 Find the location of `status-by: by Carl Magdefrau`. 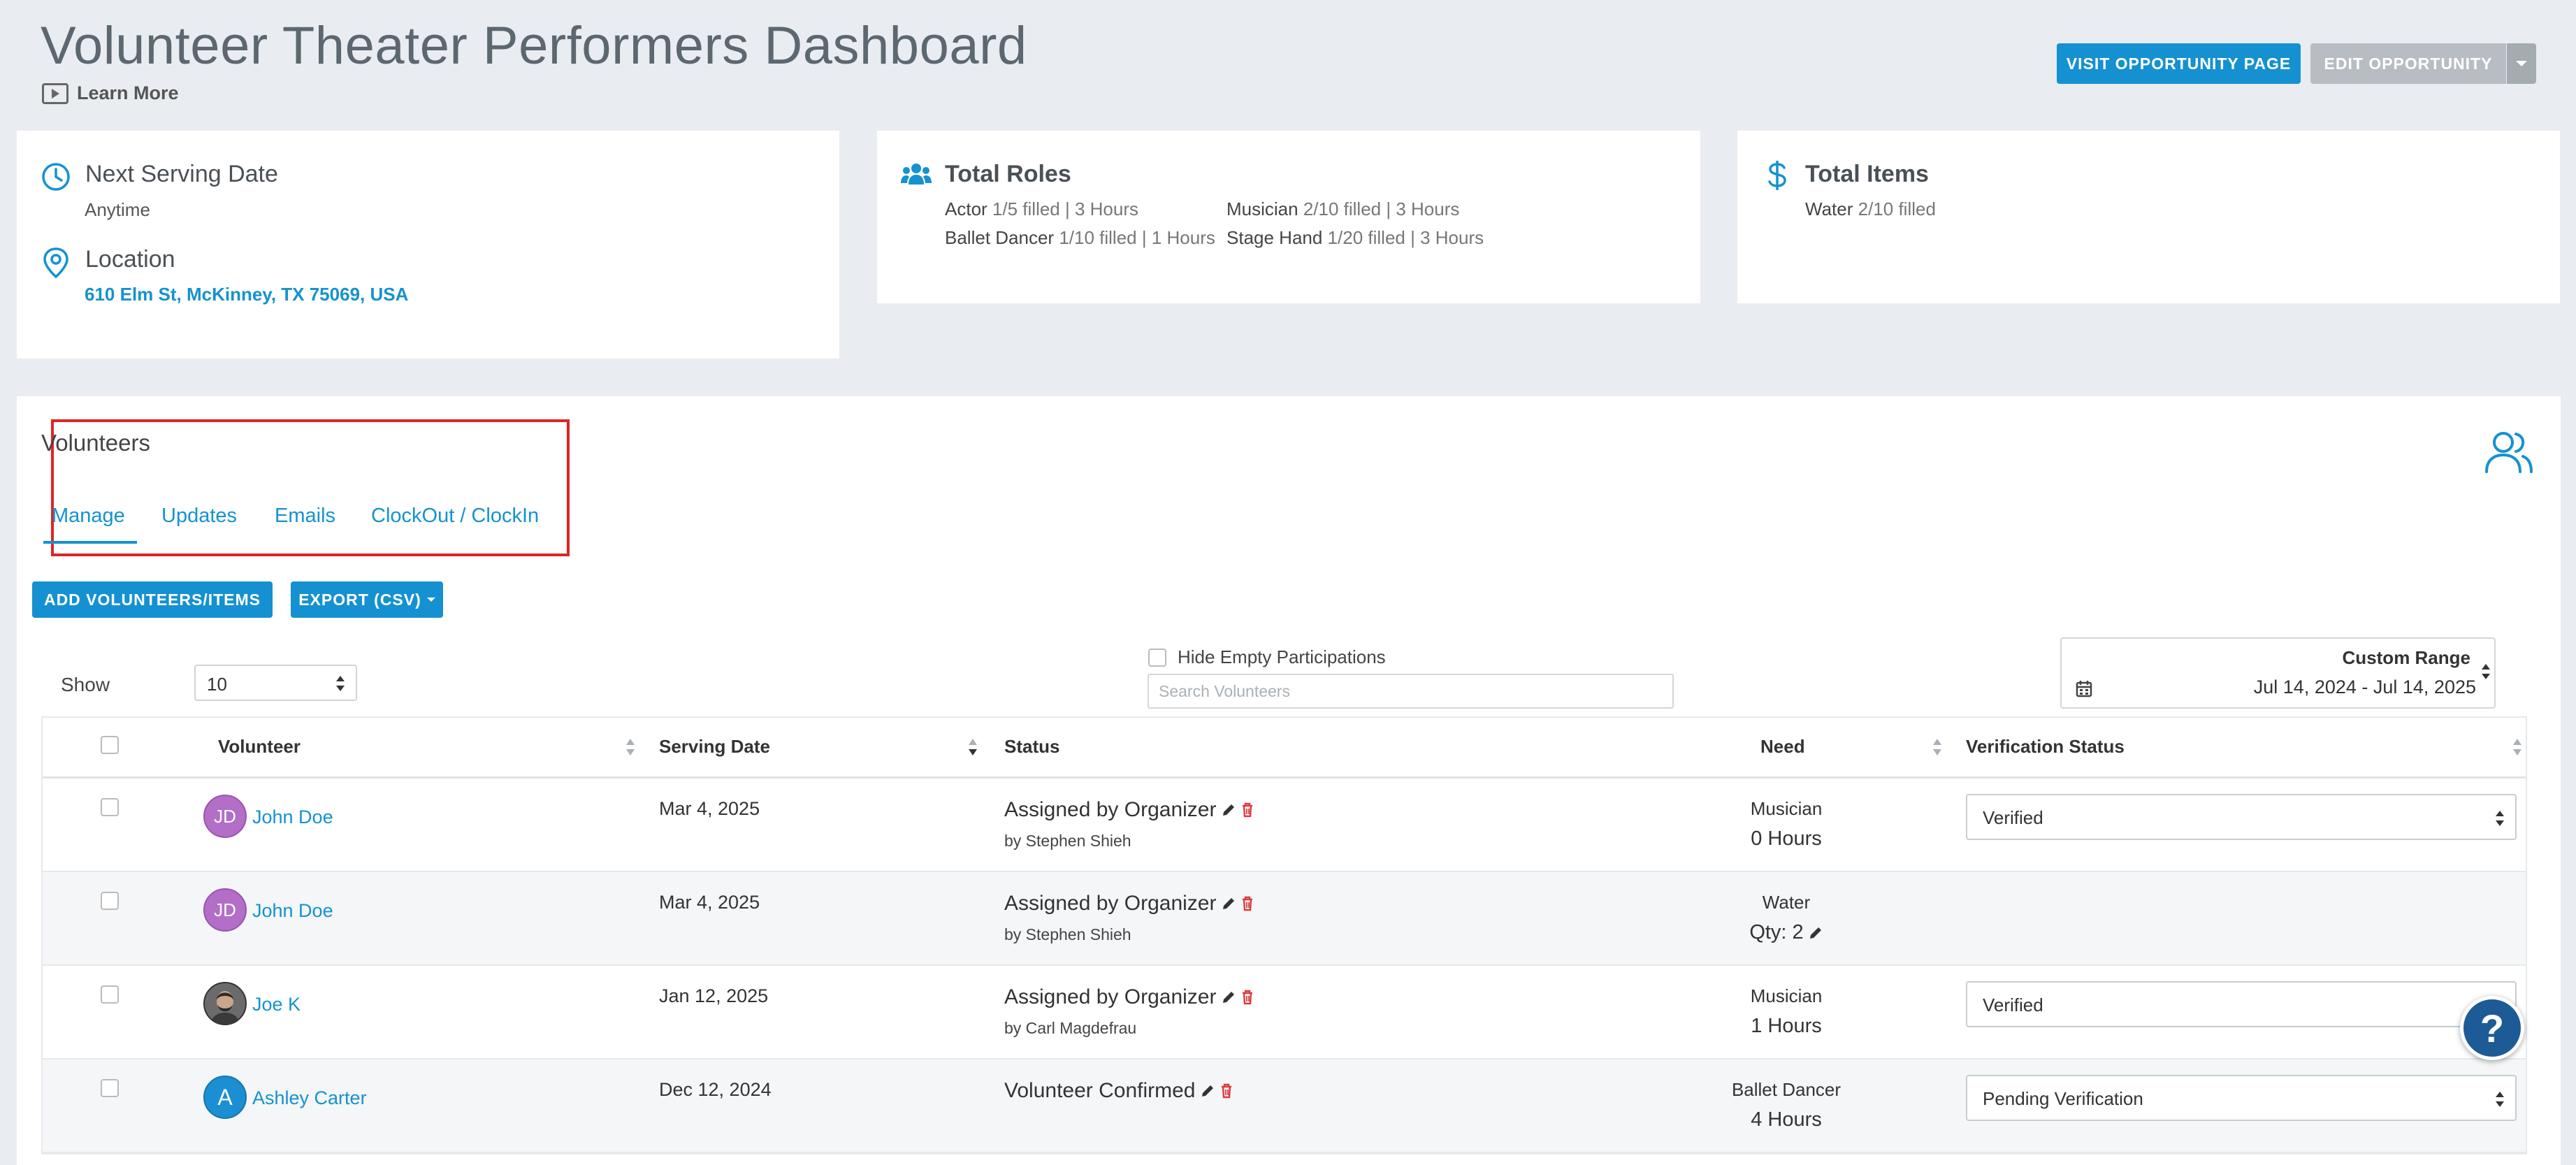

status-by: by Carl Magdefrau is located at coordinates (1070, 1028).